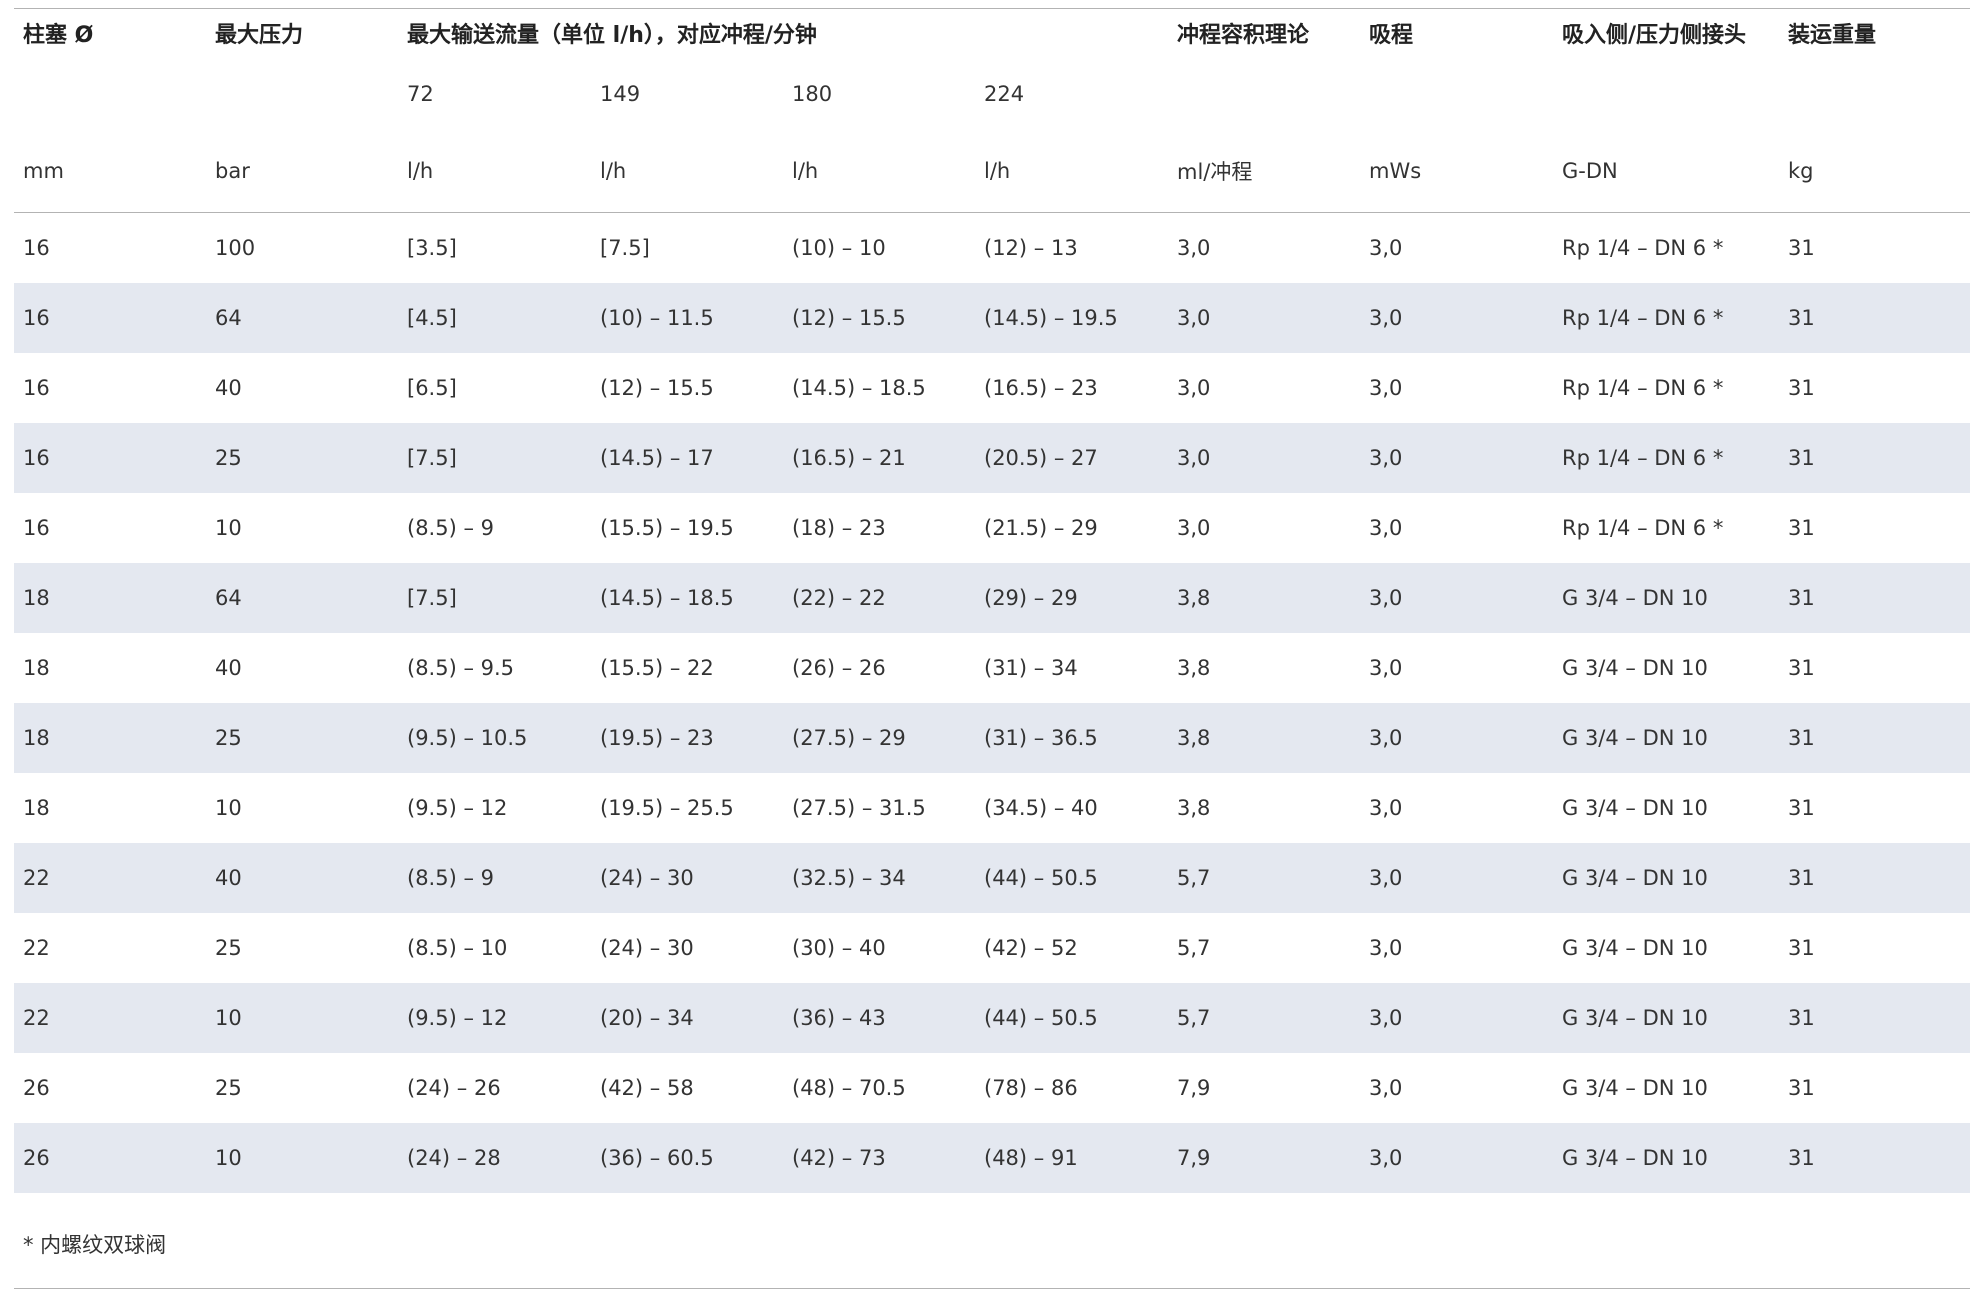 The image size is (1983, 1301). I want to click on table-cell: 18, so click(110, 598).